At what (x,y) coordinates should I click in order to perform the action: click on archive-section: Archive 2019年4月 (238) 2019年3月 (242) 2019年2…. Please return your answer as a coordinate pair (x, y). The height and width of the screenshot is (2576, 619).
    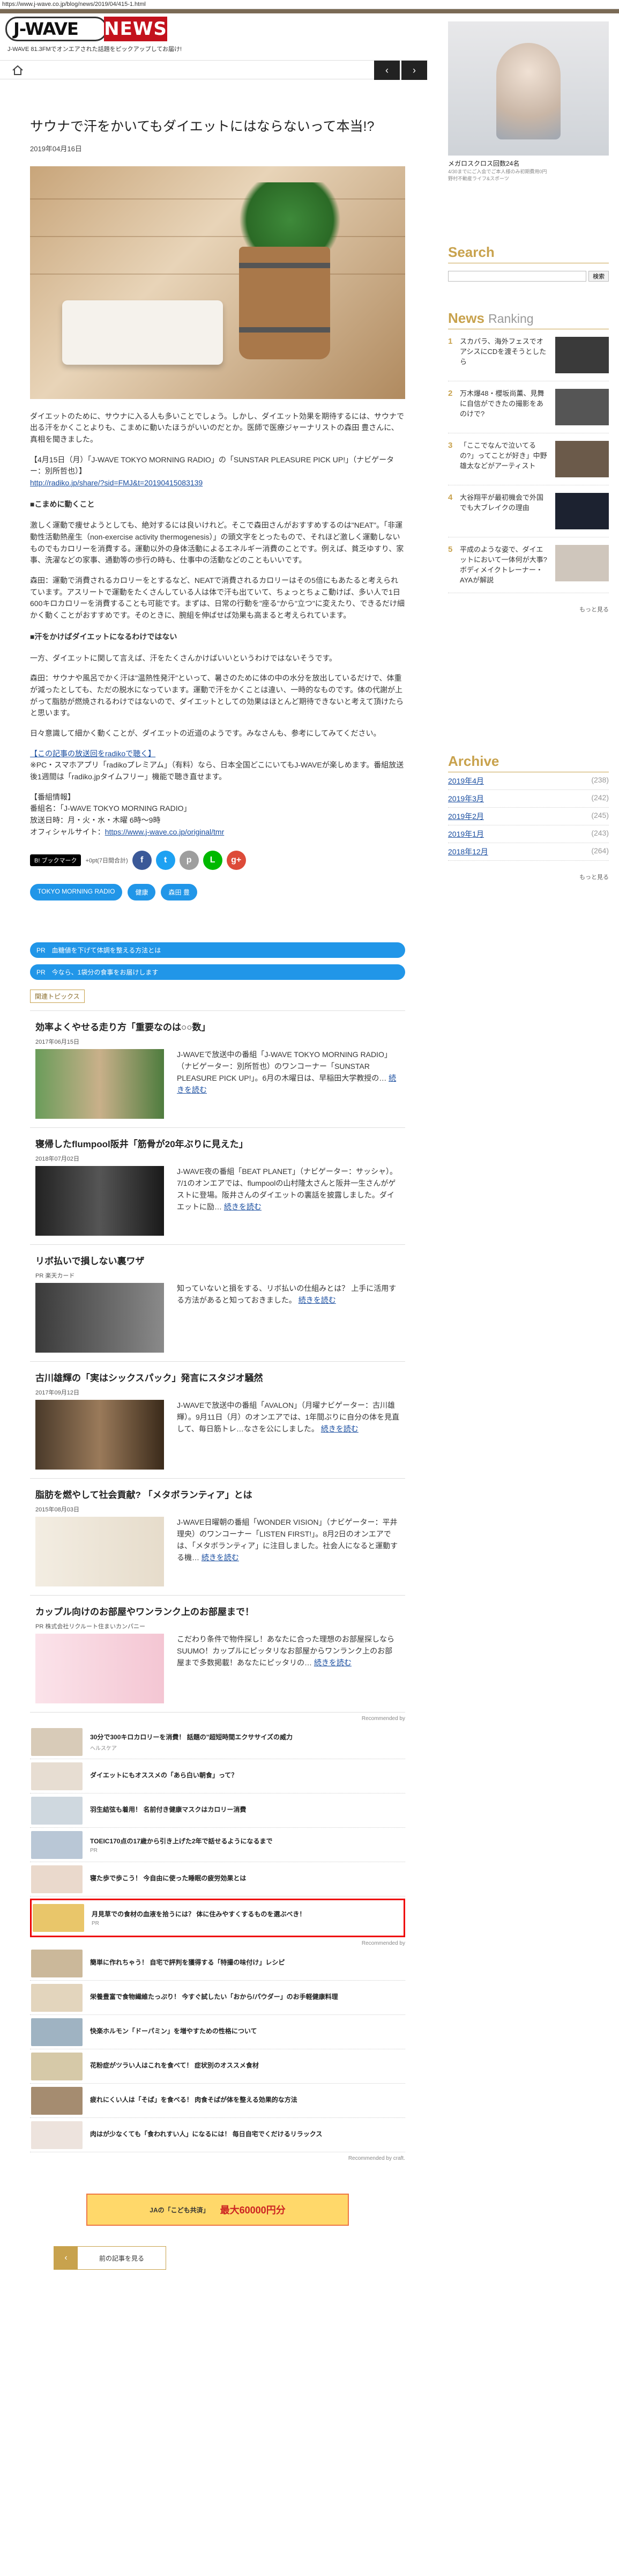
    Looking at the image, I should click on (528, 817).